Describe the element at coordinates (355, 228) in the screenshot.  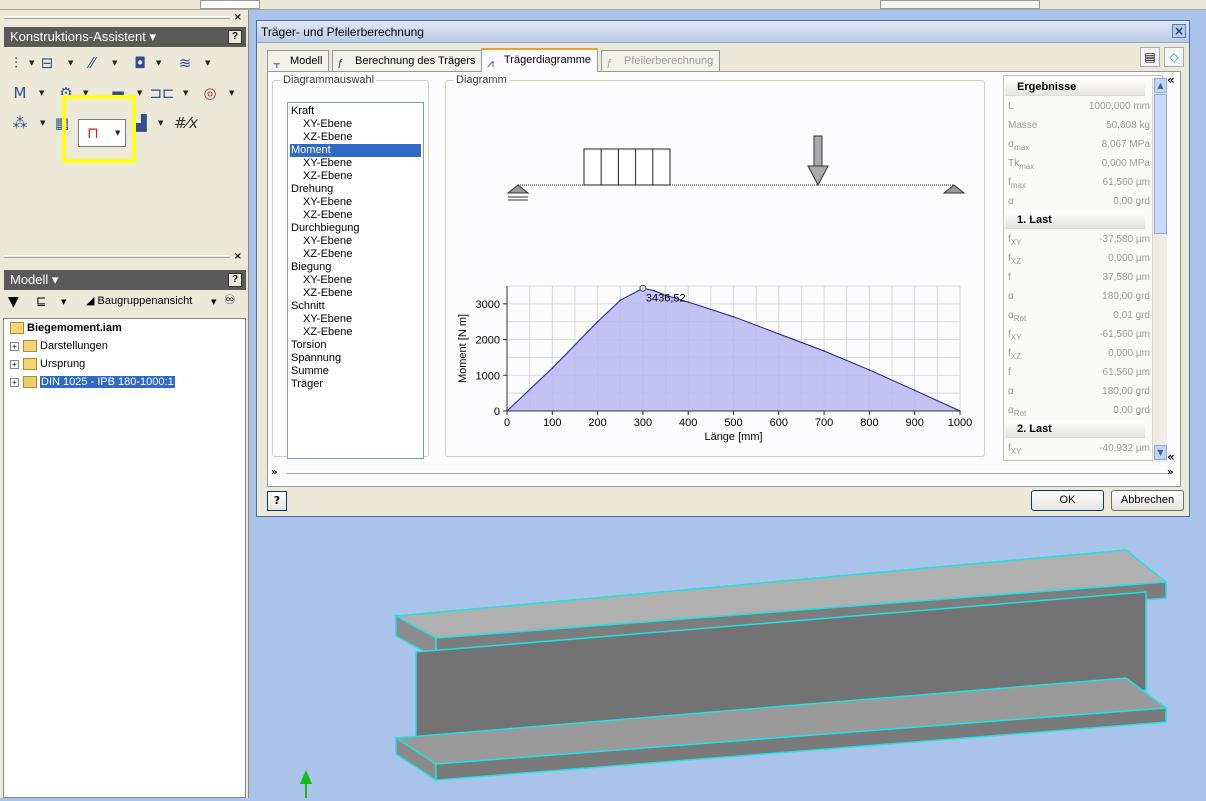
I see `diagram-list-item: Durchbiegung` at that location.